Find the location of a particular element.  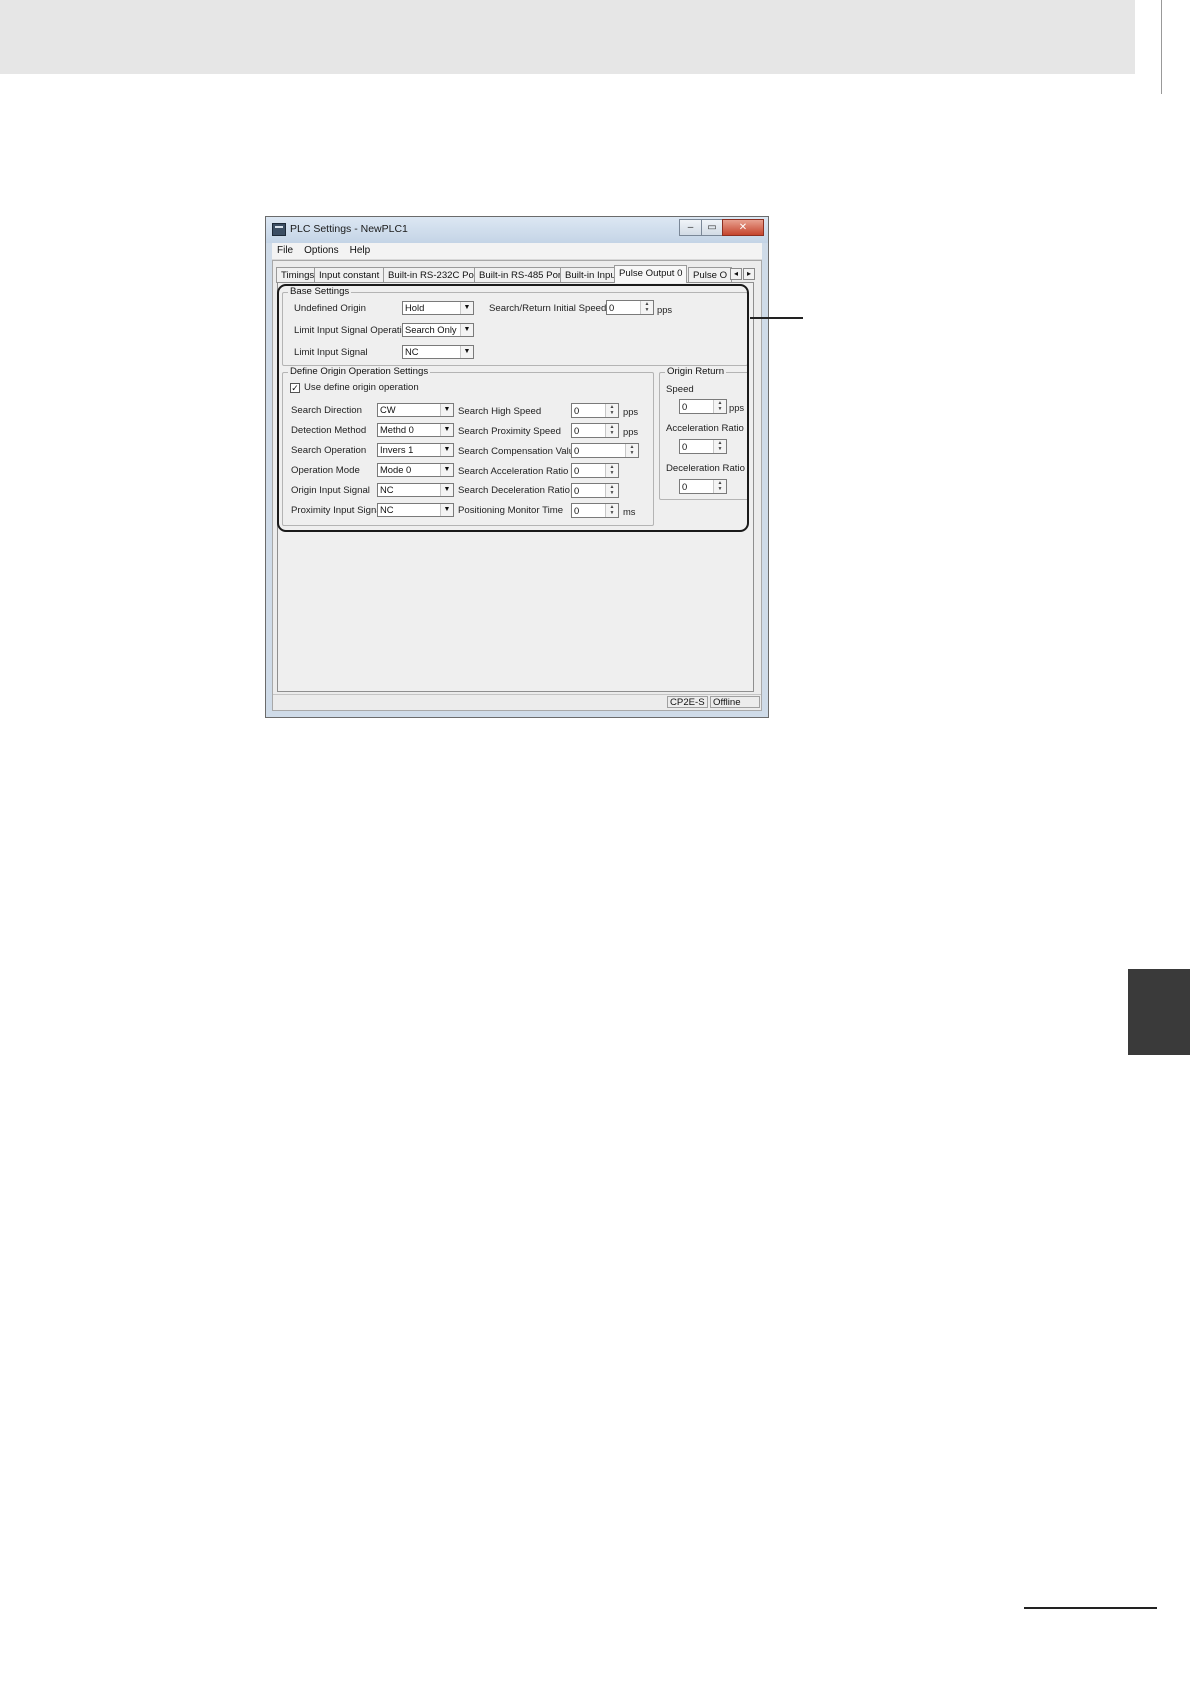

minimize-button: – is located at coordinates (690, 227).